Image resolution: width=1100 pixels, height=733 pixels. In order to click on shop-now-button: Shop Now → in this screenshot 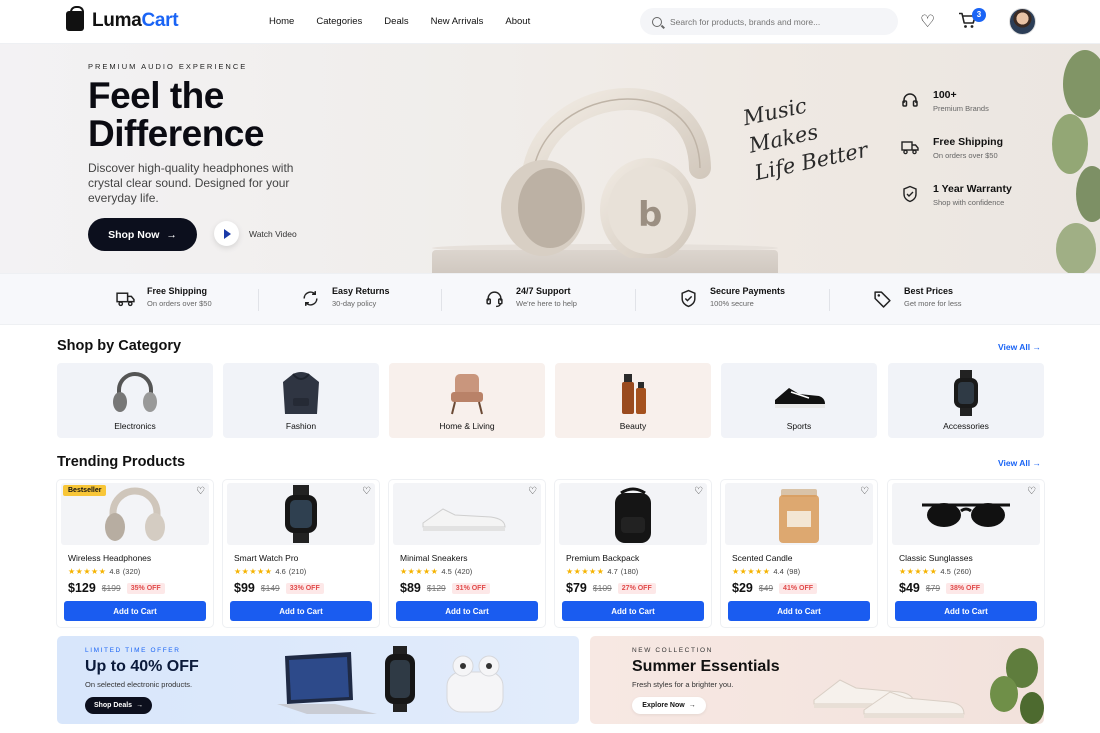, I will do `click(142, 234)`.